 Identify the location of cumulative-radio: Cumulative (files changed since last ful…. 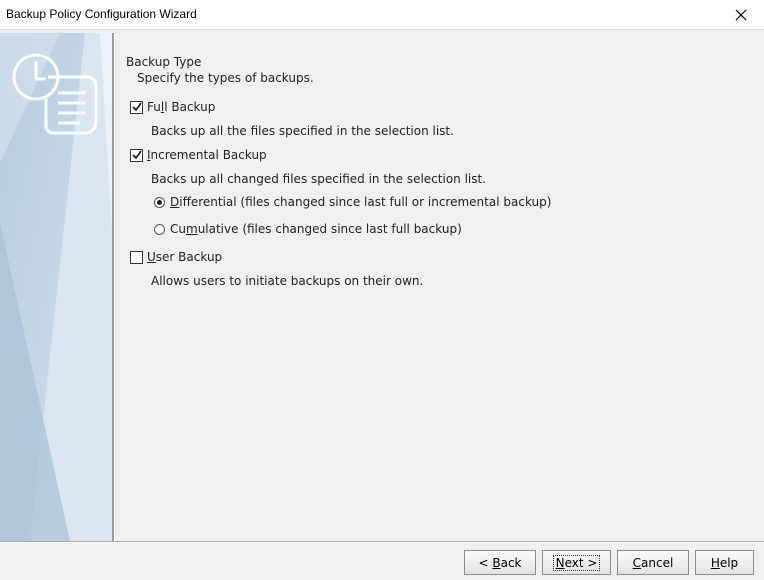
(308, 229).